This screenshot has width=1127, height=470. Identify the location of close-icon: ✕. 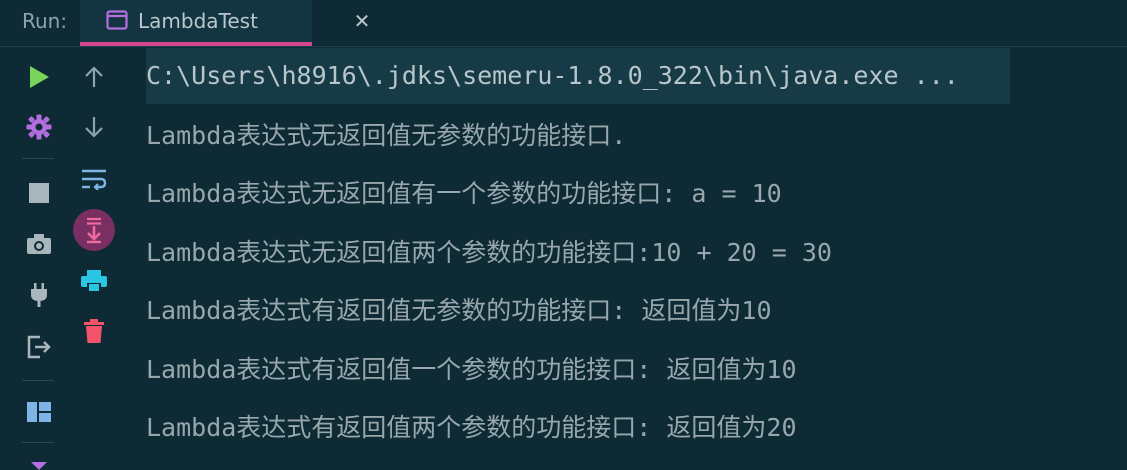
(362, 21).